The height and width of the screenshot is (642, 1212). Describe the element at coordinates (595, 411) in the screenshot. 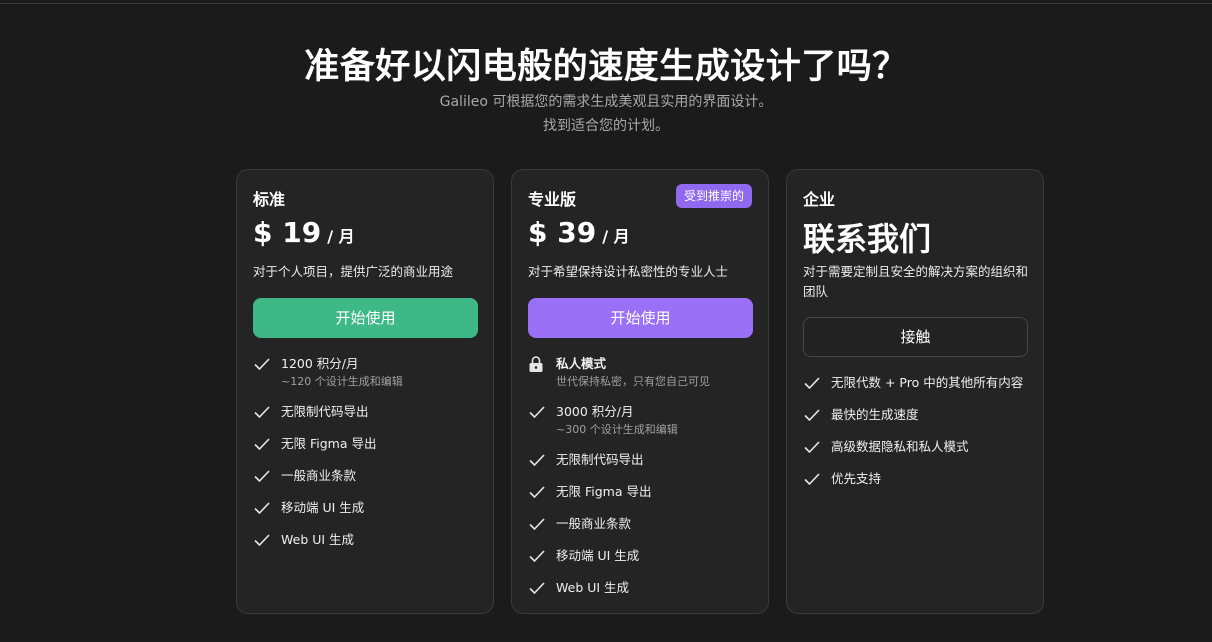

I see `feature-text: 3000 积分/月` at that location.